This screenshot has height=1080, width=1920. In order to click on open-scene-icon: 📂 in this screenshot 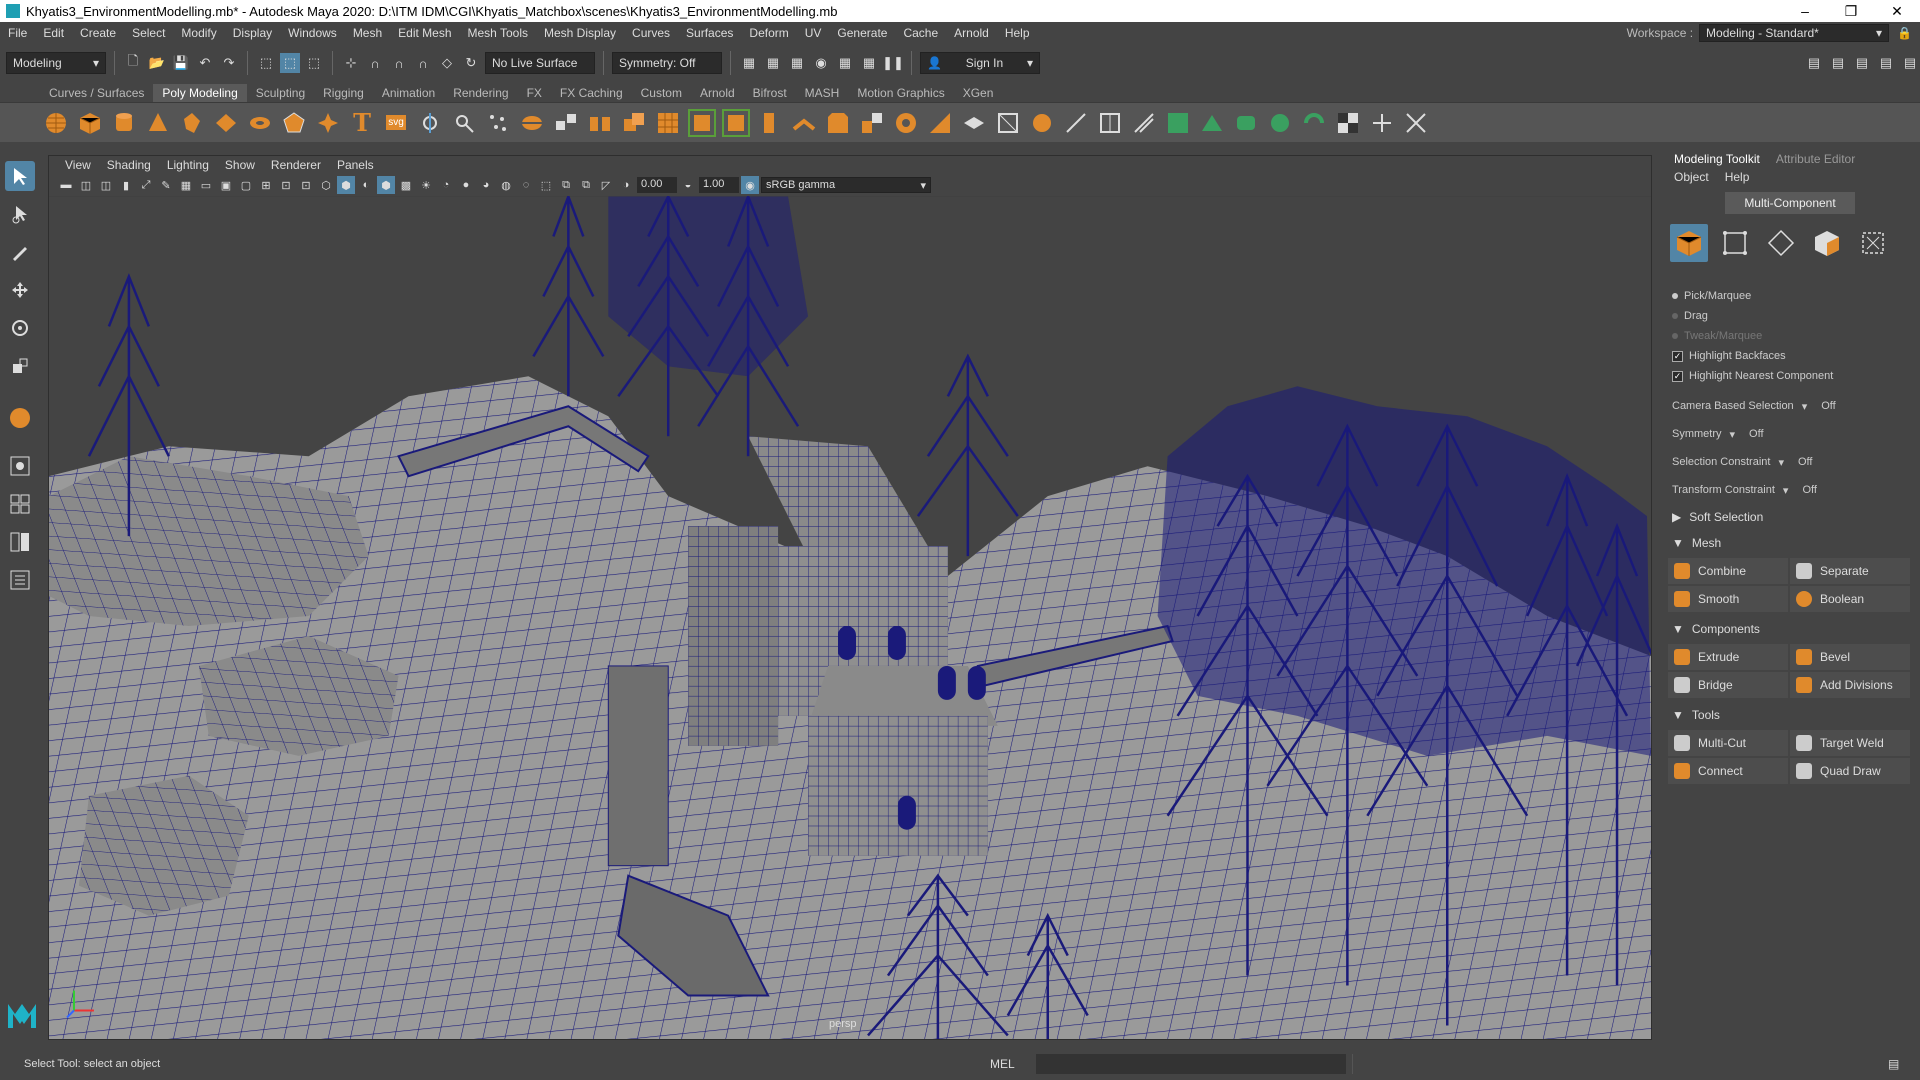, I will do `click(157, 63)`.